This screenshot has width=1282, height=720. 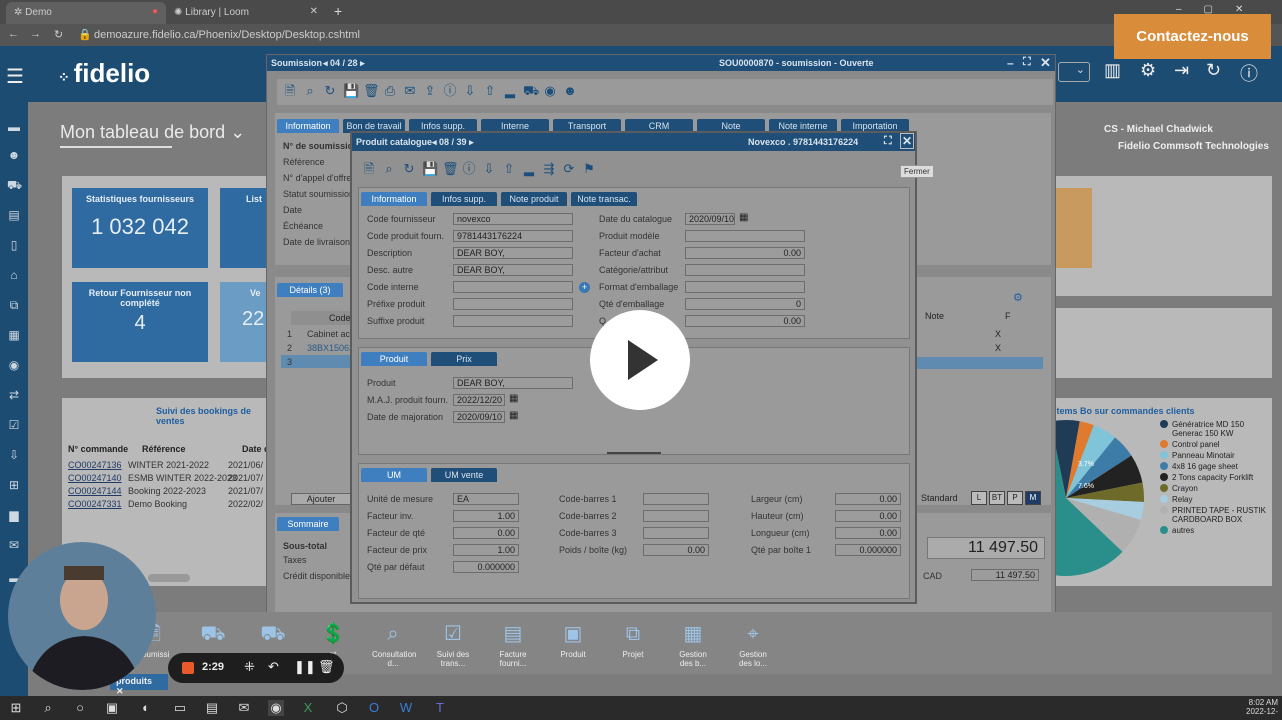 What do you see at coordinates (450, 169) in the screenshot?
I see `delete-icon: 🗑` at bounding box center [450, 169].